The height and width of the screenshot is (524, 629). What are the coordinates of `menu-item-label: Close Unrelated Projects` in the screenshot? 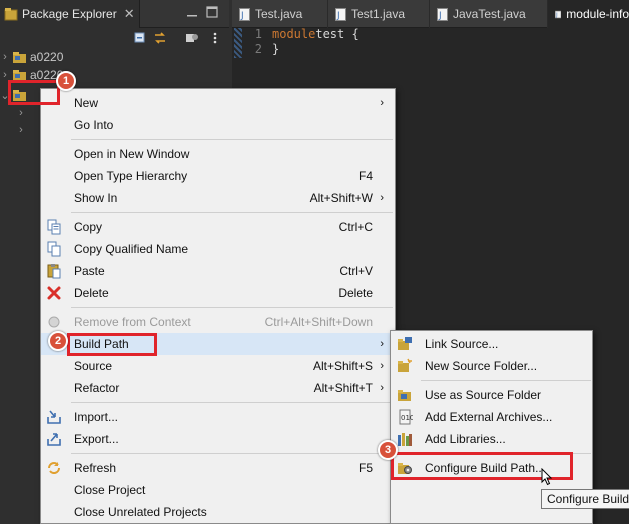 It's located at (140, 512).